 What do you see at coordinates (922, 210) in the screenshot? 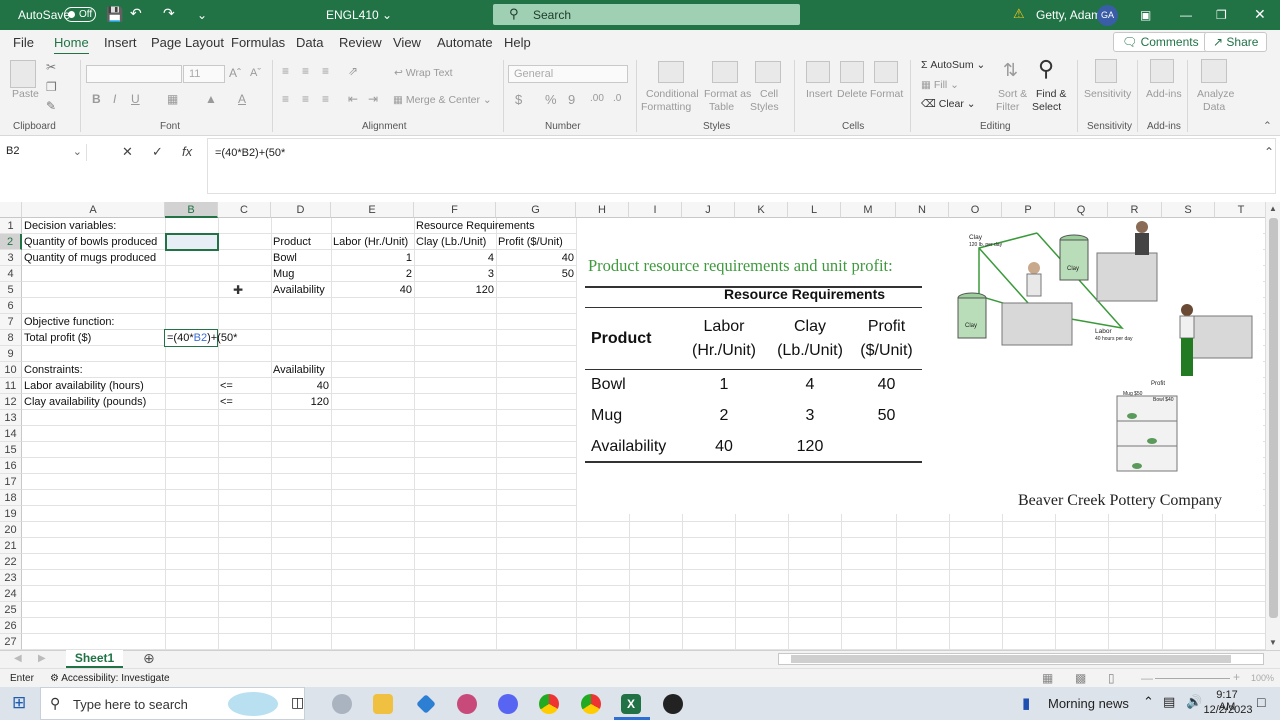
I see `column-header: N` at bounding box center [922, 210].